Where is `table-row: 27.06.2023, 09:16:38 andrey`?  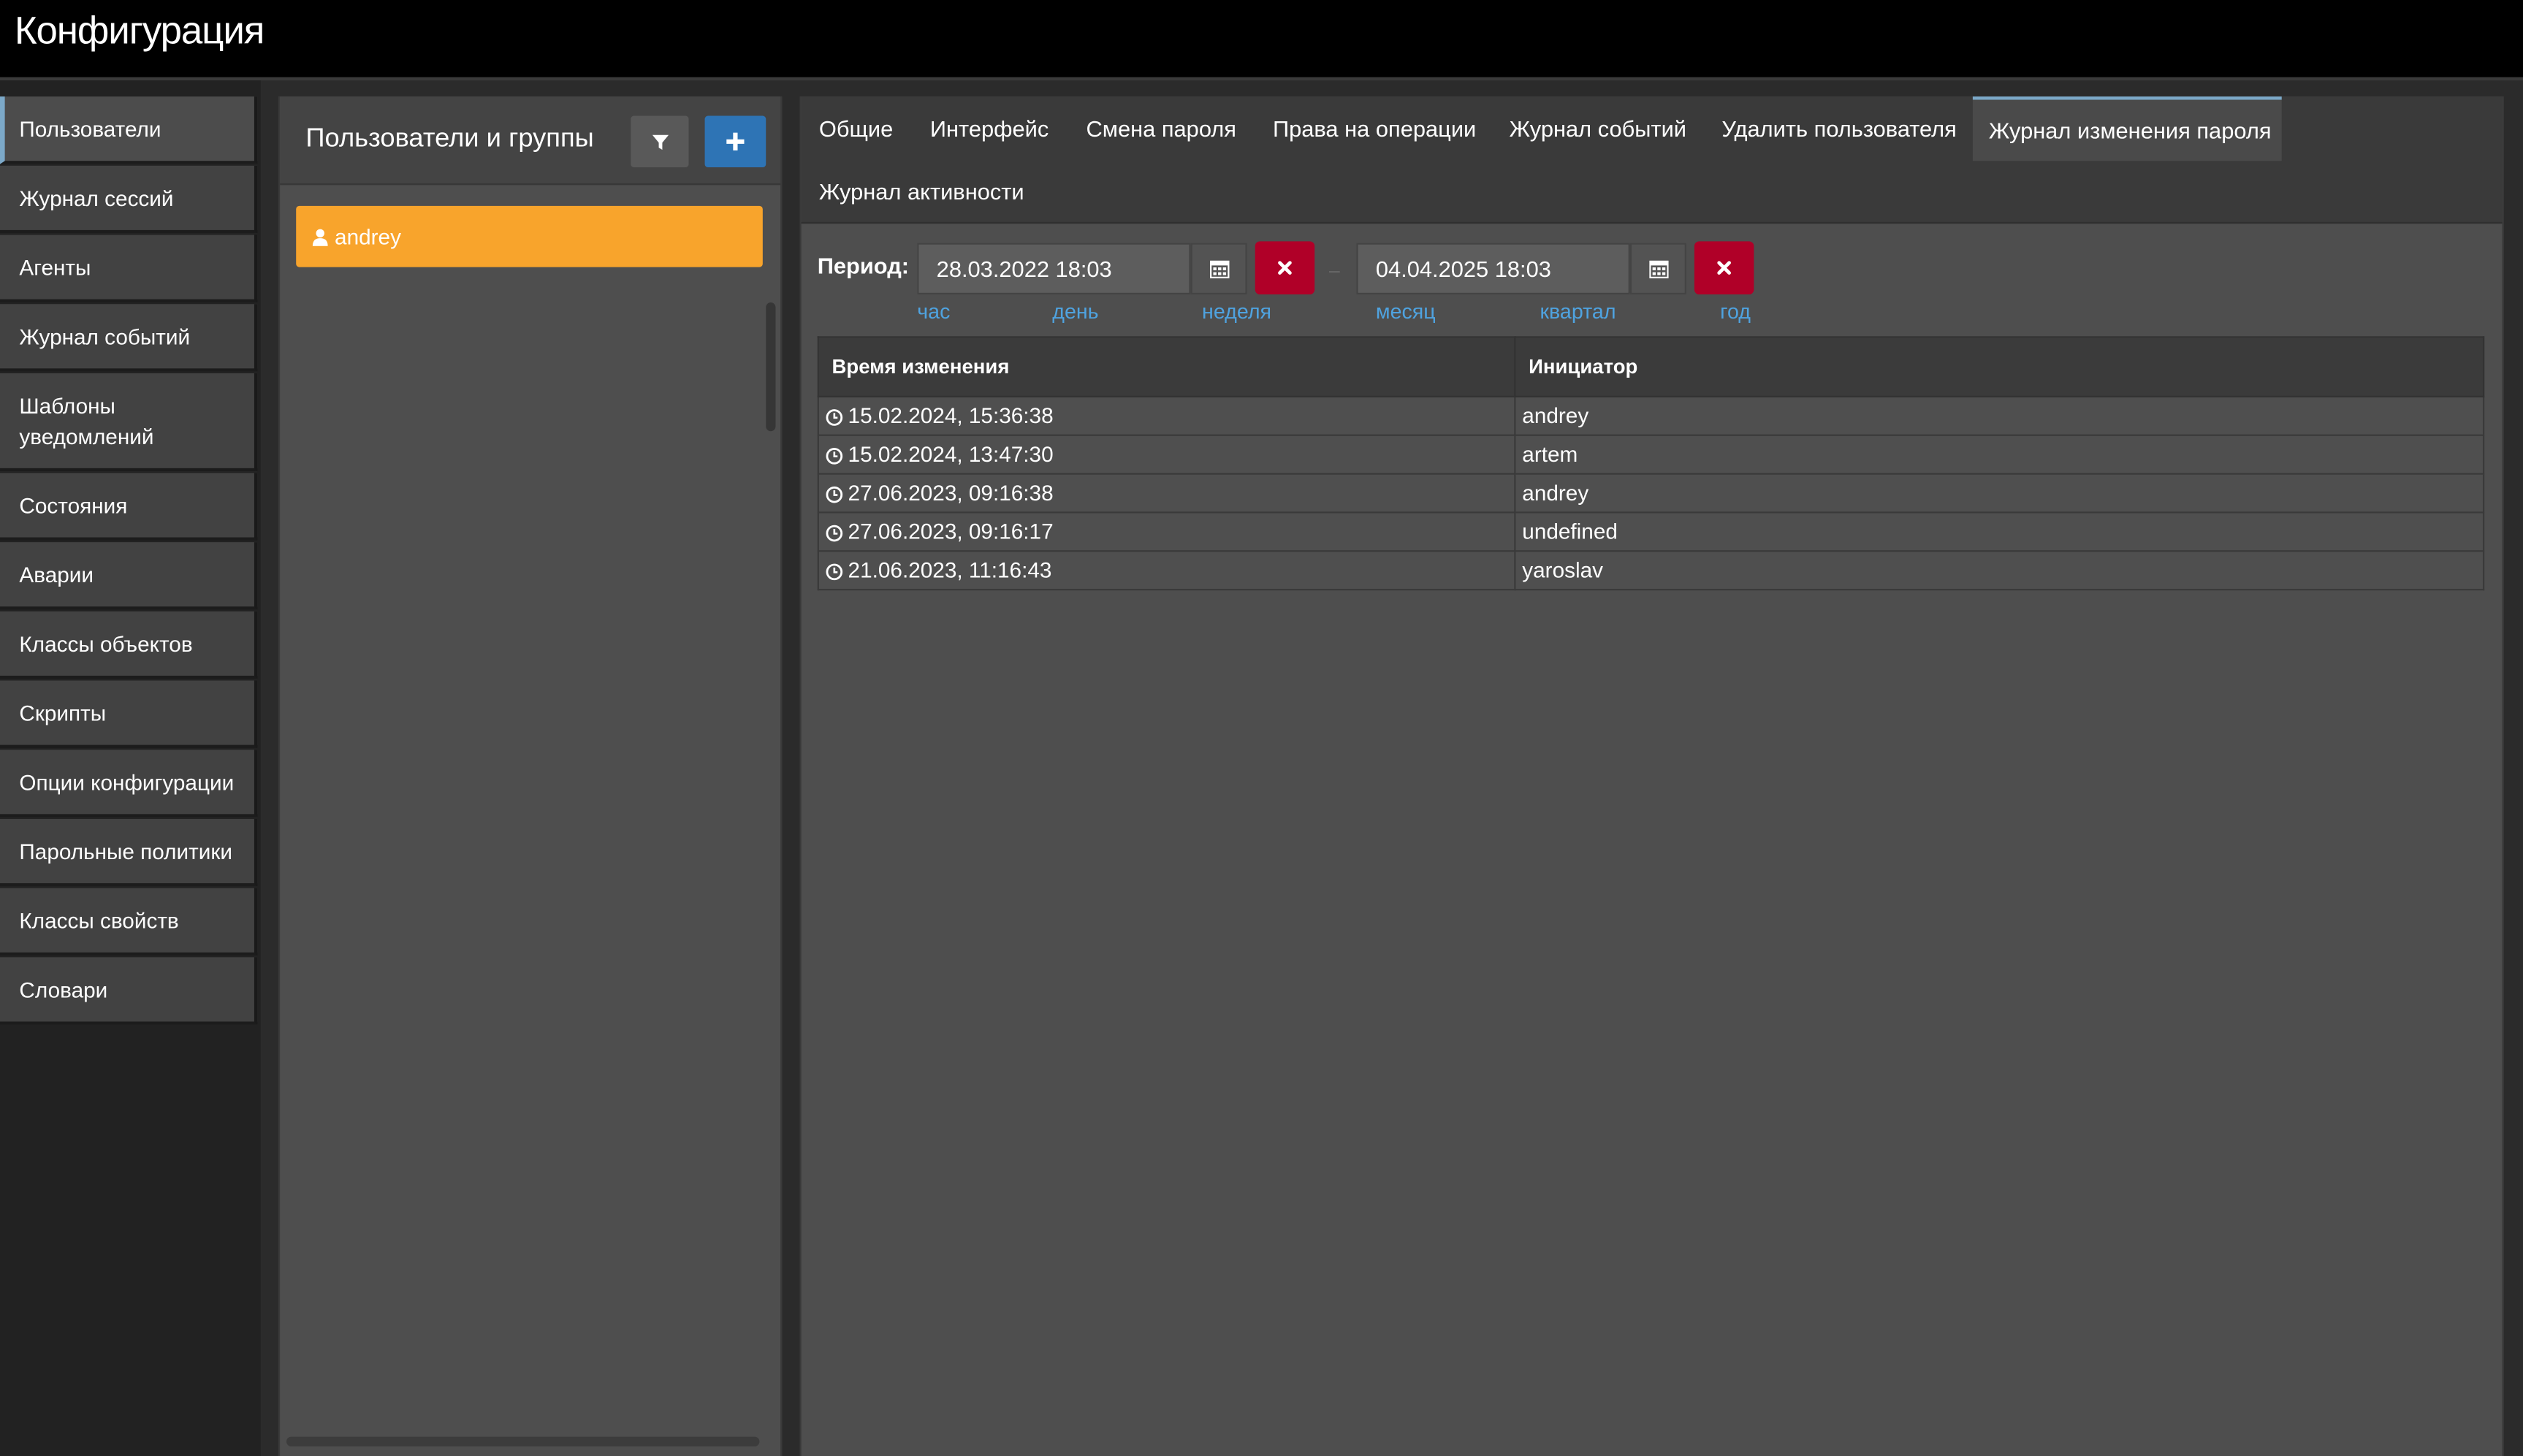
table-row: 27.06.2023, 09:16:38 andrey is located at coordinates (1651, 493).